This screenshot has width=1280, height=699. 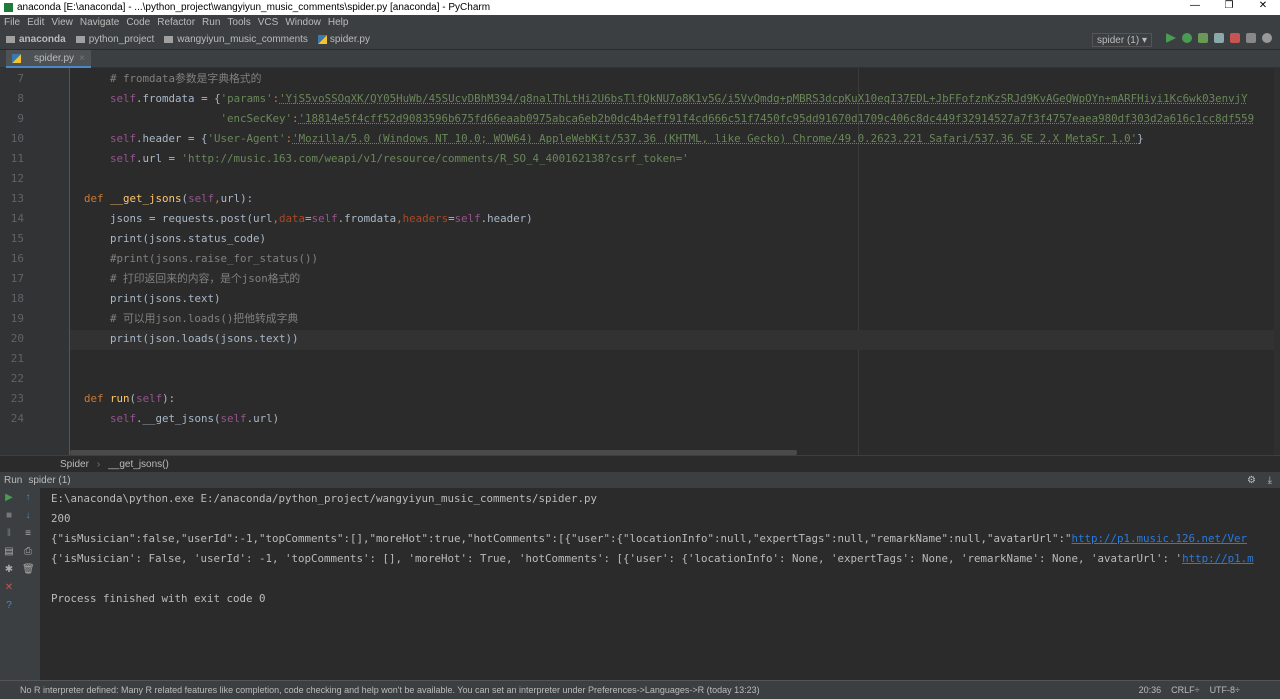 What do you see at coordinates (425, 218) in the screenshot?
I see `code-token: headers` at bounding box center [425, 218].